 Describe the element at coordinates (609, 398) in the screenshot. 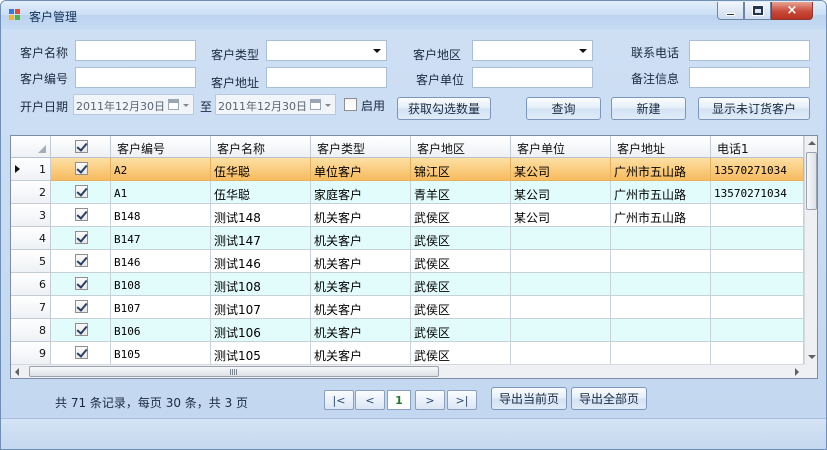

I see `export-all-pages-button: 导出全部页` at that location.